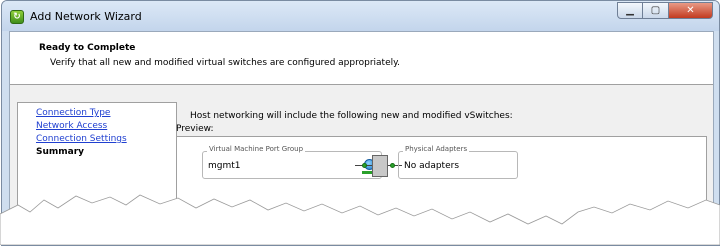  I want to click on port-group-legend: Virtual Machine Port Group, so click(256, 149).